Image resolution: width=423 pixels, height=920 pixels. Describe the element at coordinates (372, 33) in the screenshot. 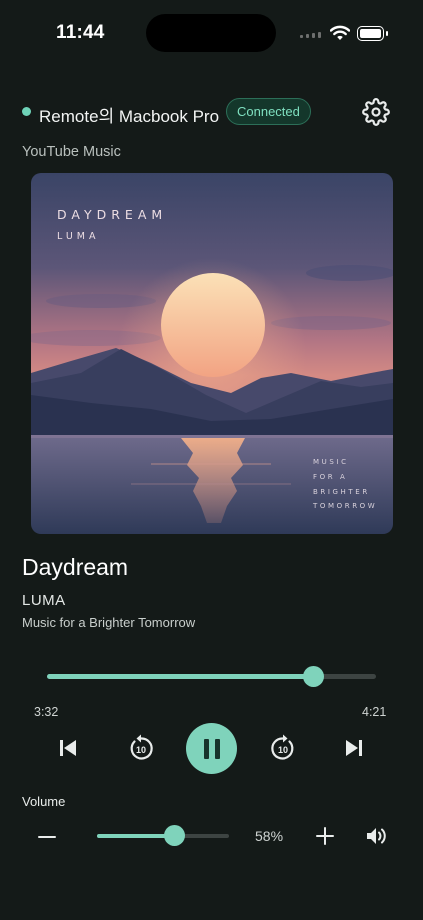

I see `battery-full-icon` at that location.